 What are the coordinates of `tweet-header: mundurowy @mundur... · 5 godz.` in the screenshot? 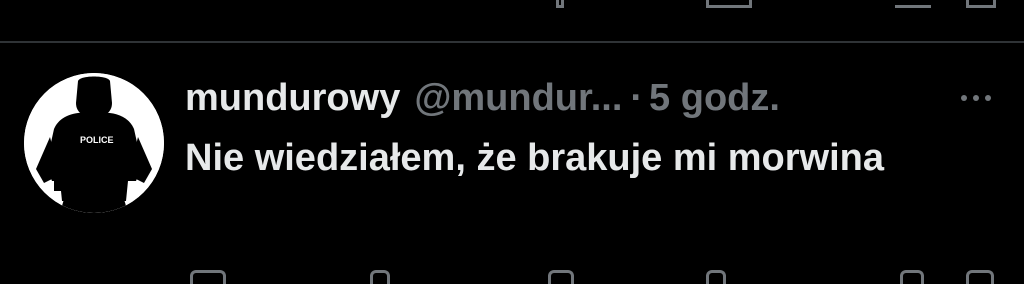 It's located at (482, 98).